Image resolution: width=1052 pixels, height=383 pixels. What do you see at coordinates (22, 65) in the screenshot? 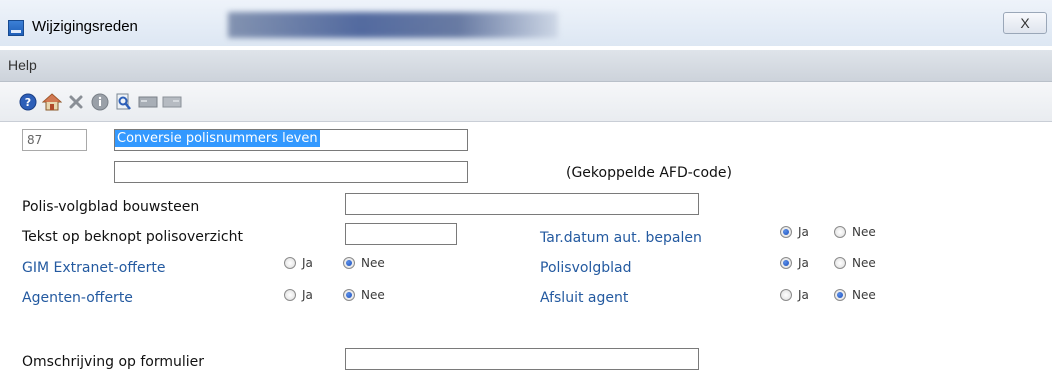
I see `menu-item-help: Help` at bounding box center [22, 65].